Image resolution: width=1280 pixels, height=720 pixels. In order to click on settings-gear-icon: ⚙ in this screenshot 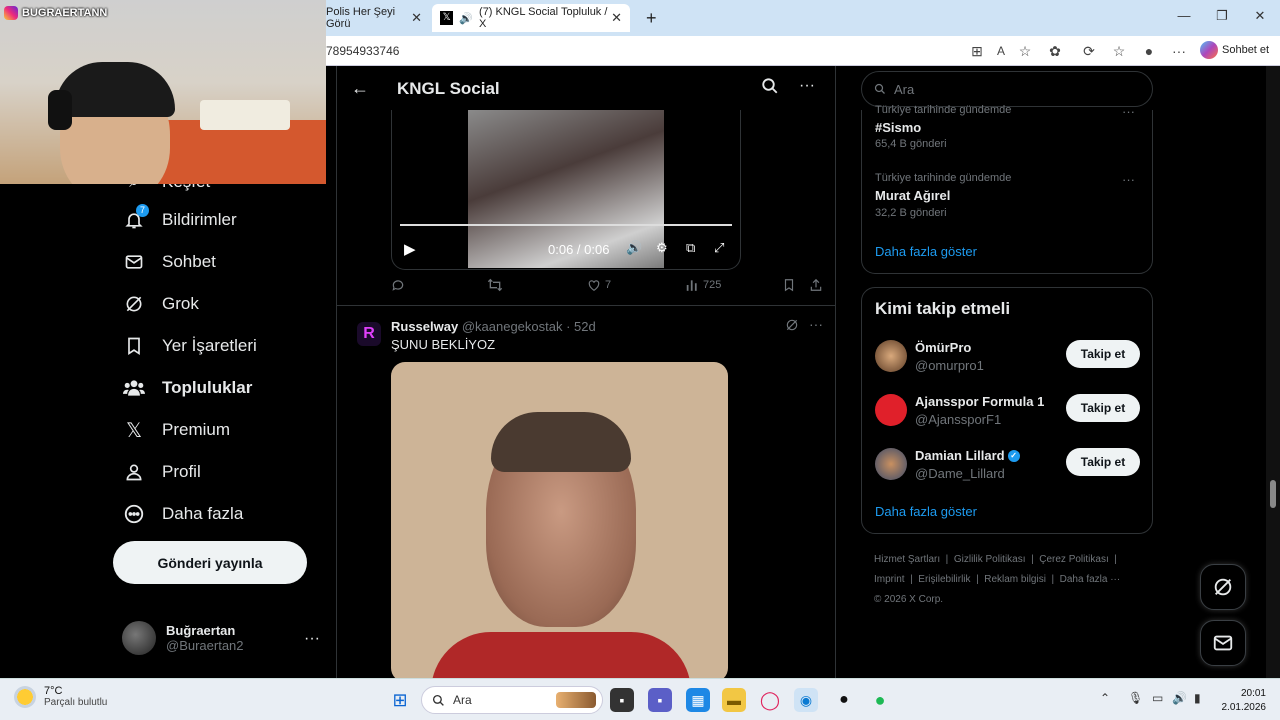, I will do `click(662, 248)`.